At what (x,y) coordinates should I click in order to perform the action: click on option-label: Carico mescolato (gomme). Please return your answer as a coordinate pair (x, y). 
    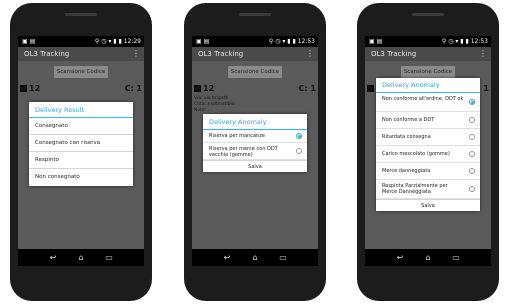
    Looking at the image, I should click on (416, 154).